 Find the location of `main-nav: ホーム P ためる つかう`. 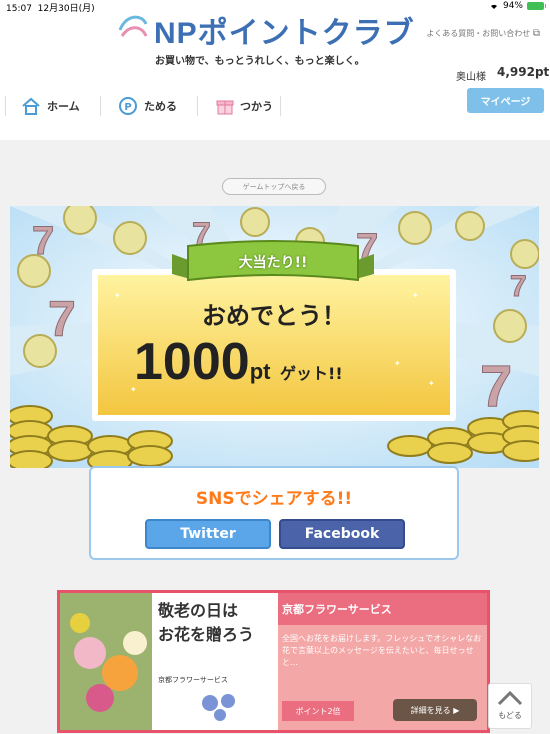

main-nav: ホーム P ためる つかう is located at coordinates (150, 106).